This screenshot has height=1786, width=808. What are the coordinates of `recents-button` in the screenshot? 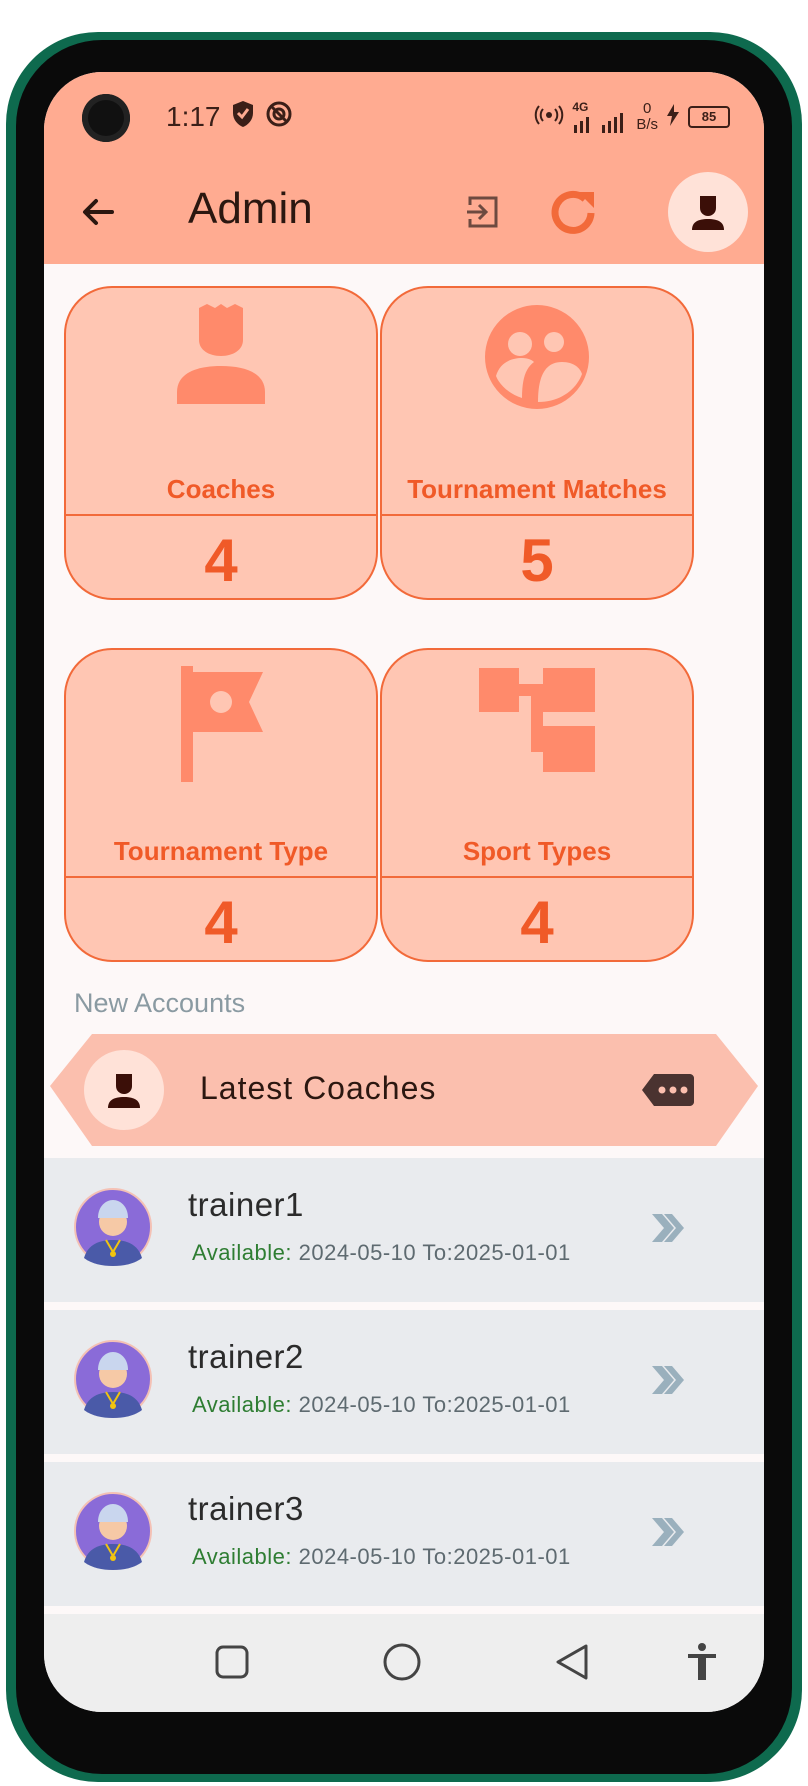 It's located at (232, 1662).